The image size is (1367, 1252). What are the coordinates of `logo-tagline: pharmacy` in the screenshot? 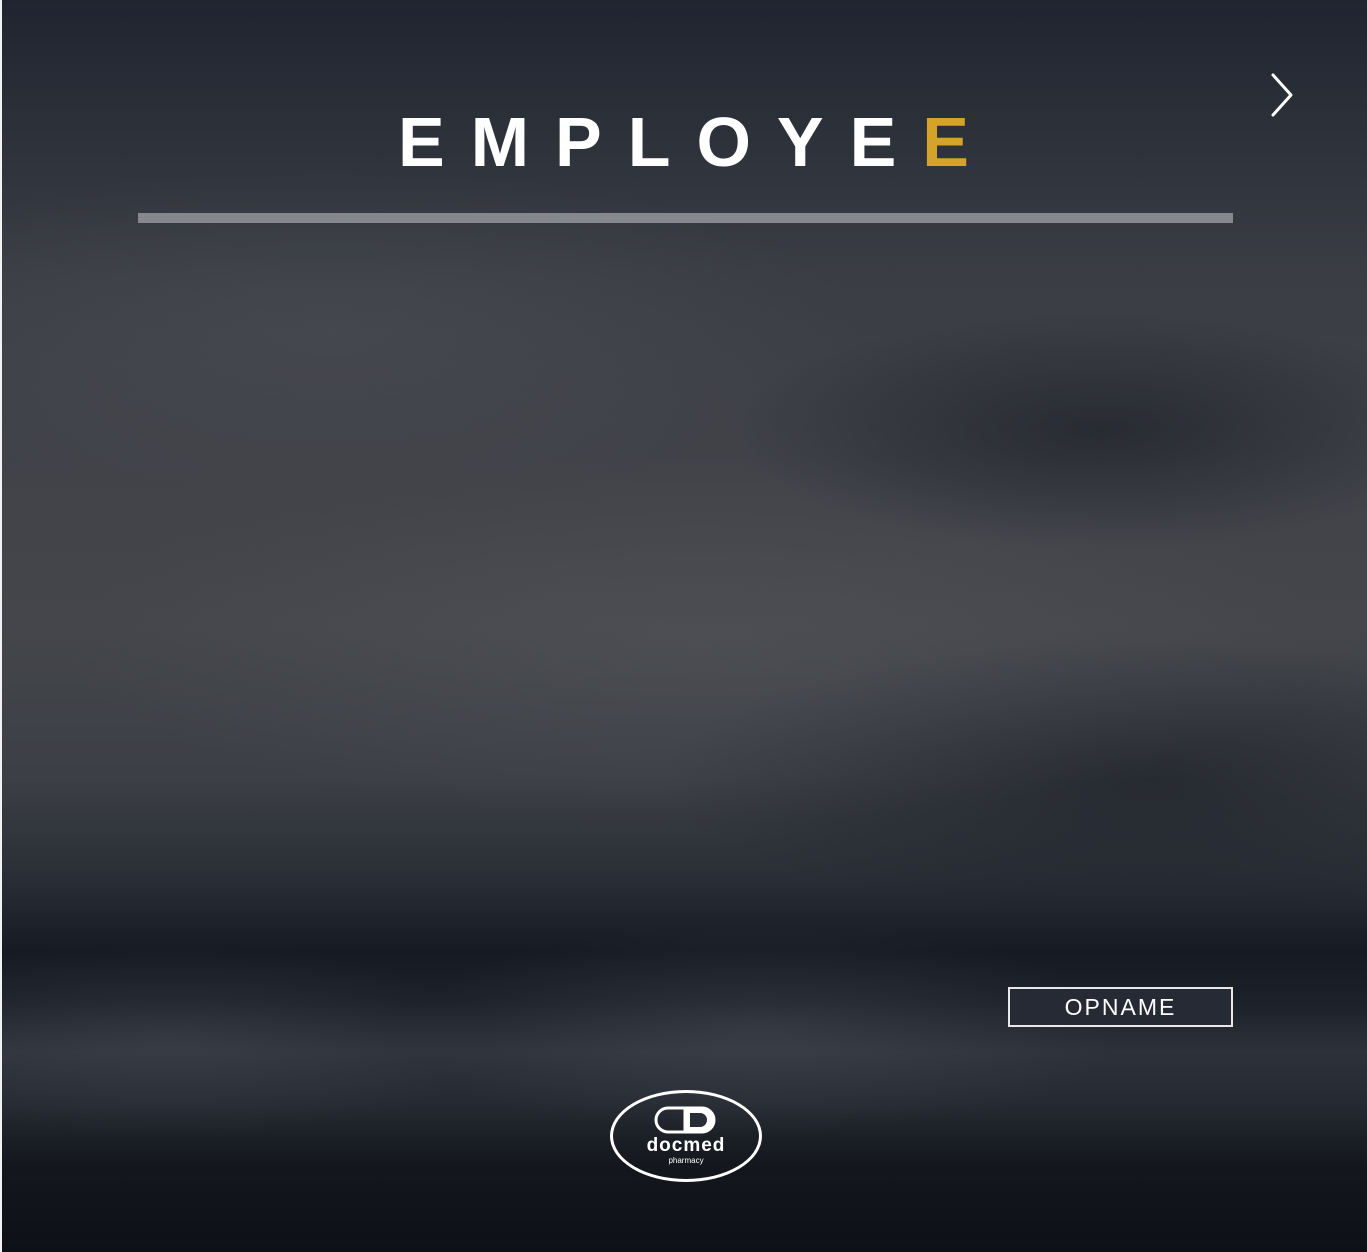 It's located at (686, 1160).